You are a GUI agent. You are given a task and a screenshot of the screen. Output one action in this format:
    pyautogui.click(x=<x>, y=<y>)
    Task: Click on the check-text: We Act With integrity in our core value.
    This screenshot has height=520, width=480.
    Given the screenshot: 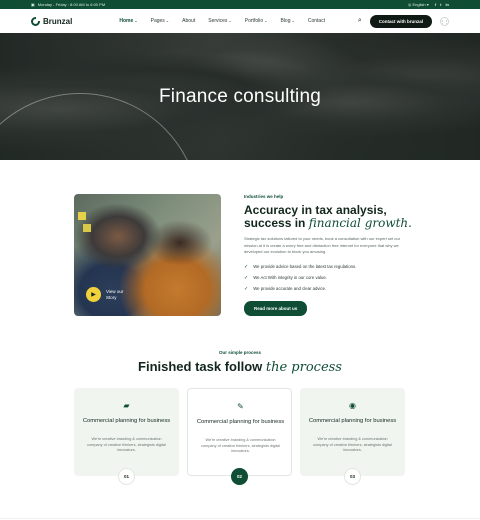 What is the action you would take?
    pyautogui.click(x=290, y=277)
    